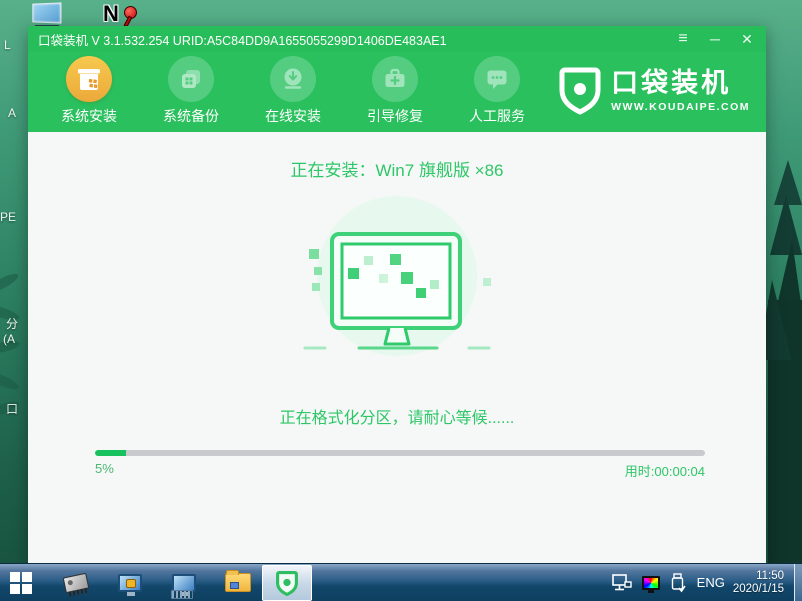 This screenshot has width=802, height=601. I want to click on usb-eject-icon, so click(678, 582).